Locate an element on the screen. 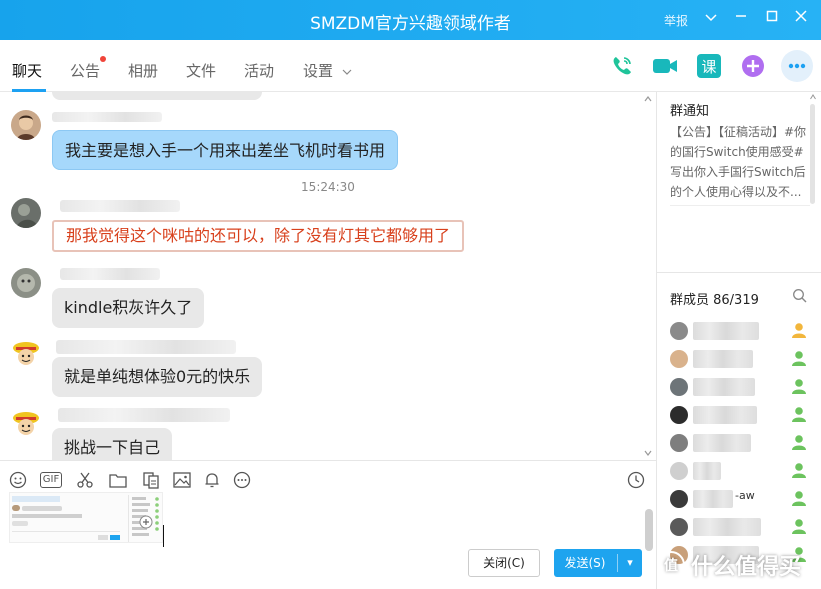  tab-chat: 聊天 is located at coordinates (27, 70).